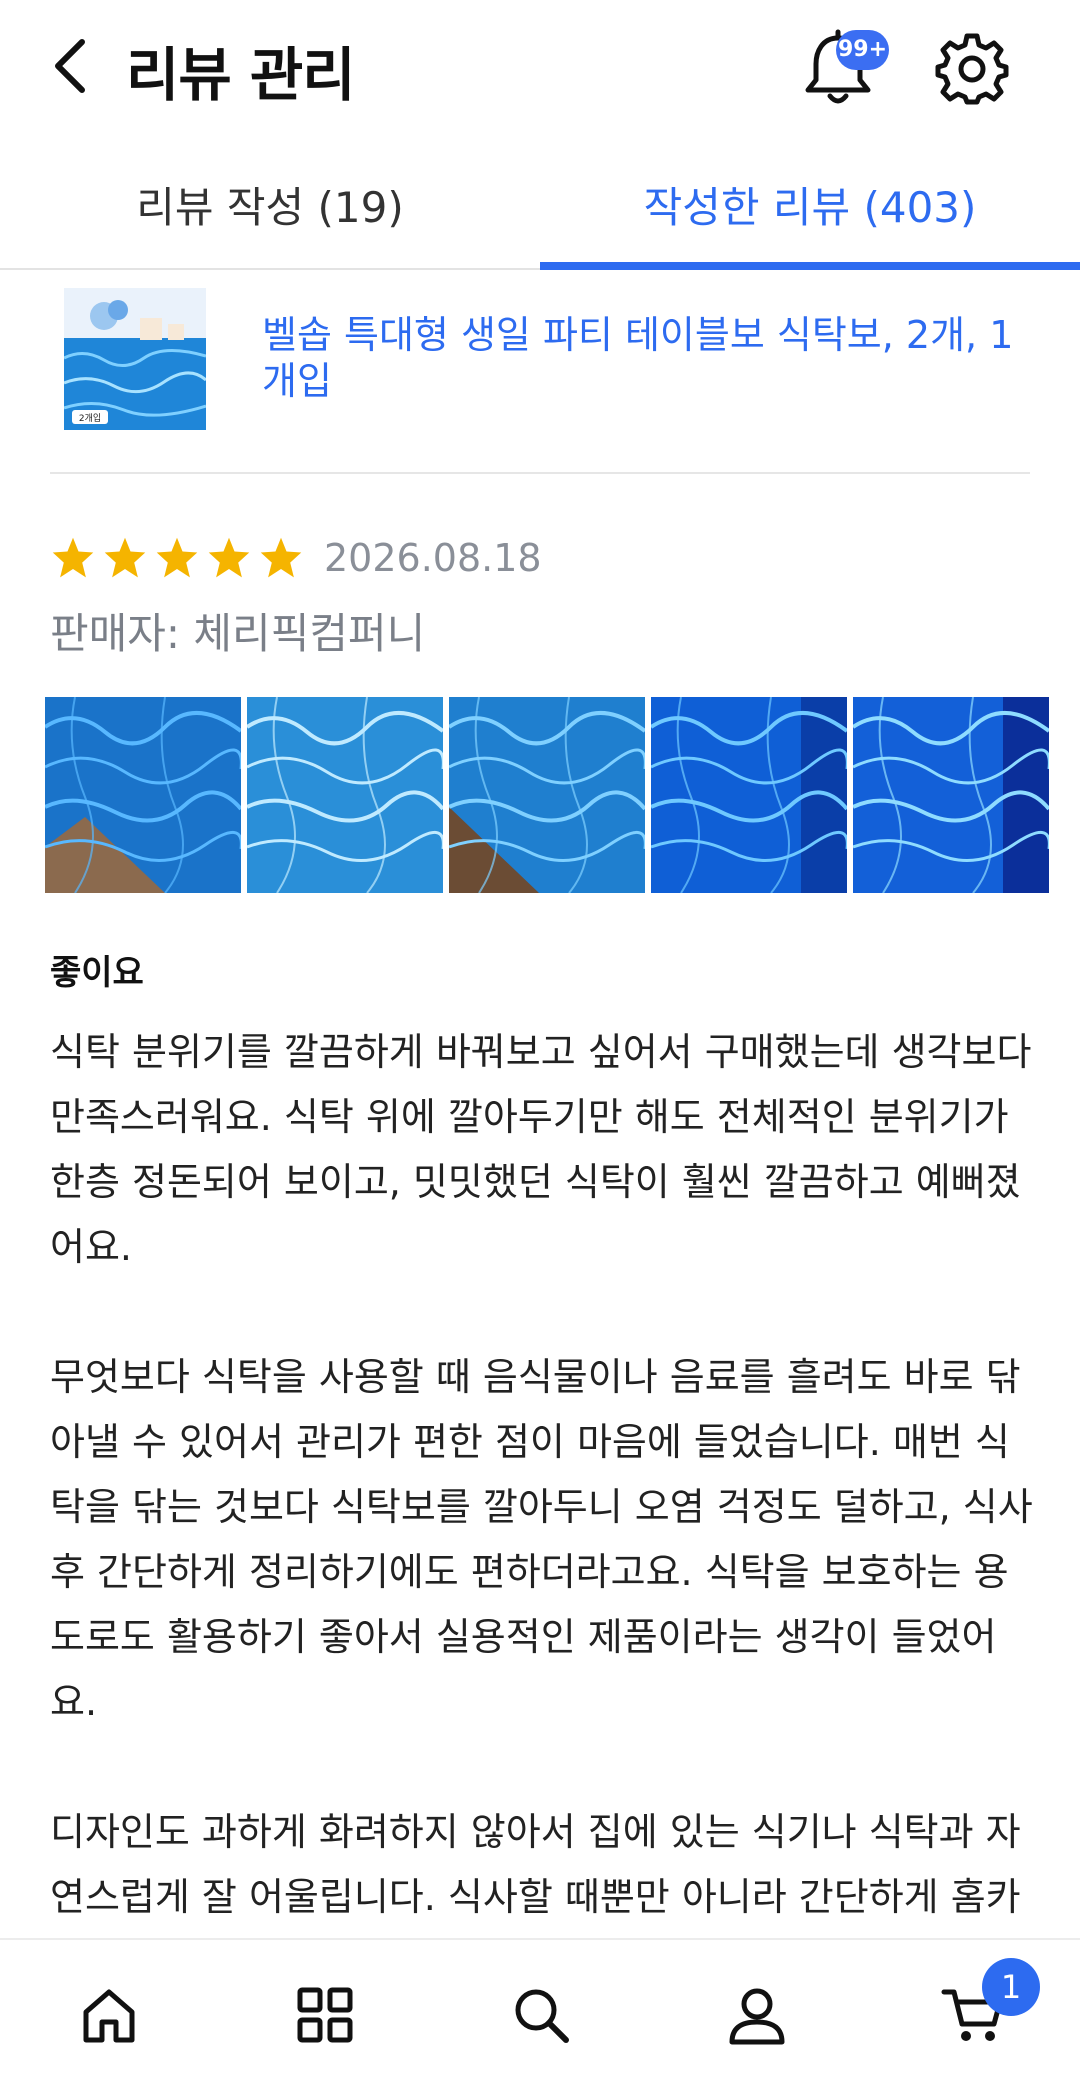 This screenshot has height=2089, width=1080. I want to click on notification-button: 99+, so click(845, 68).